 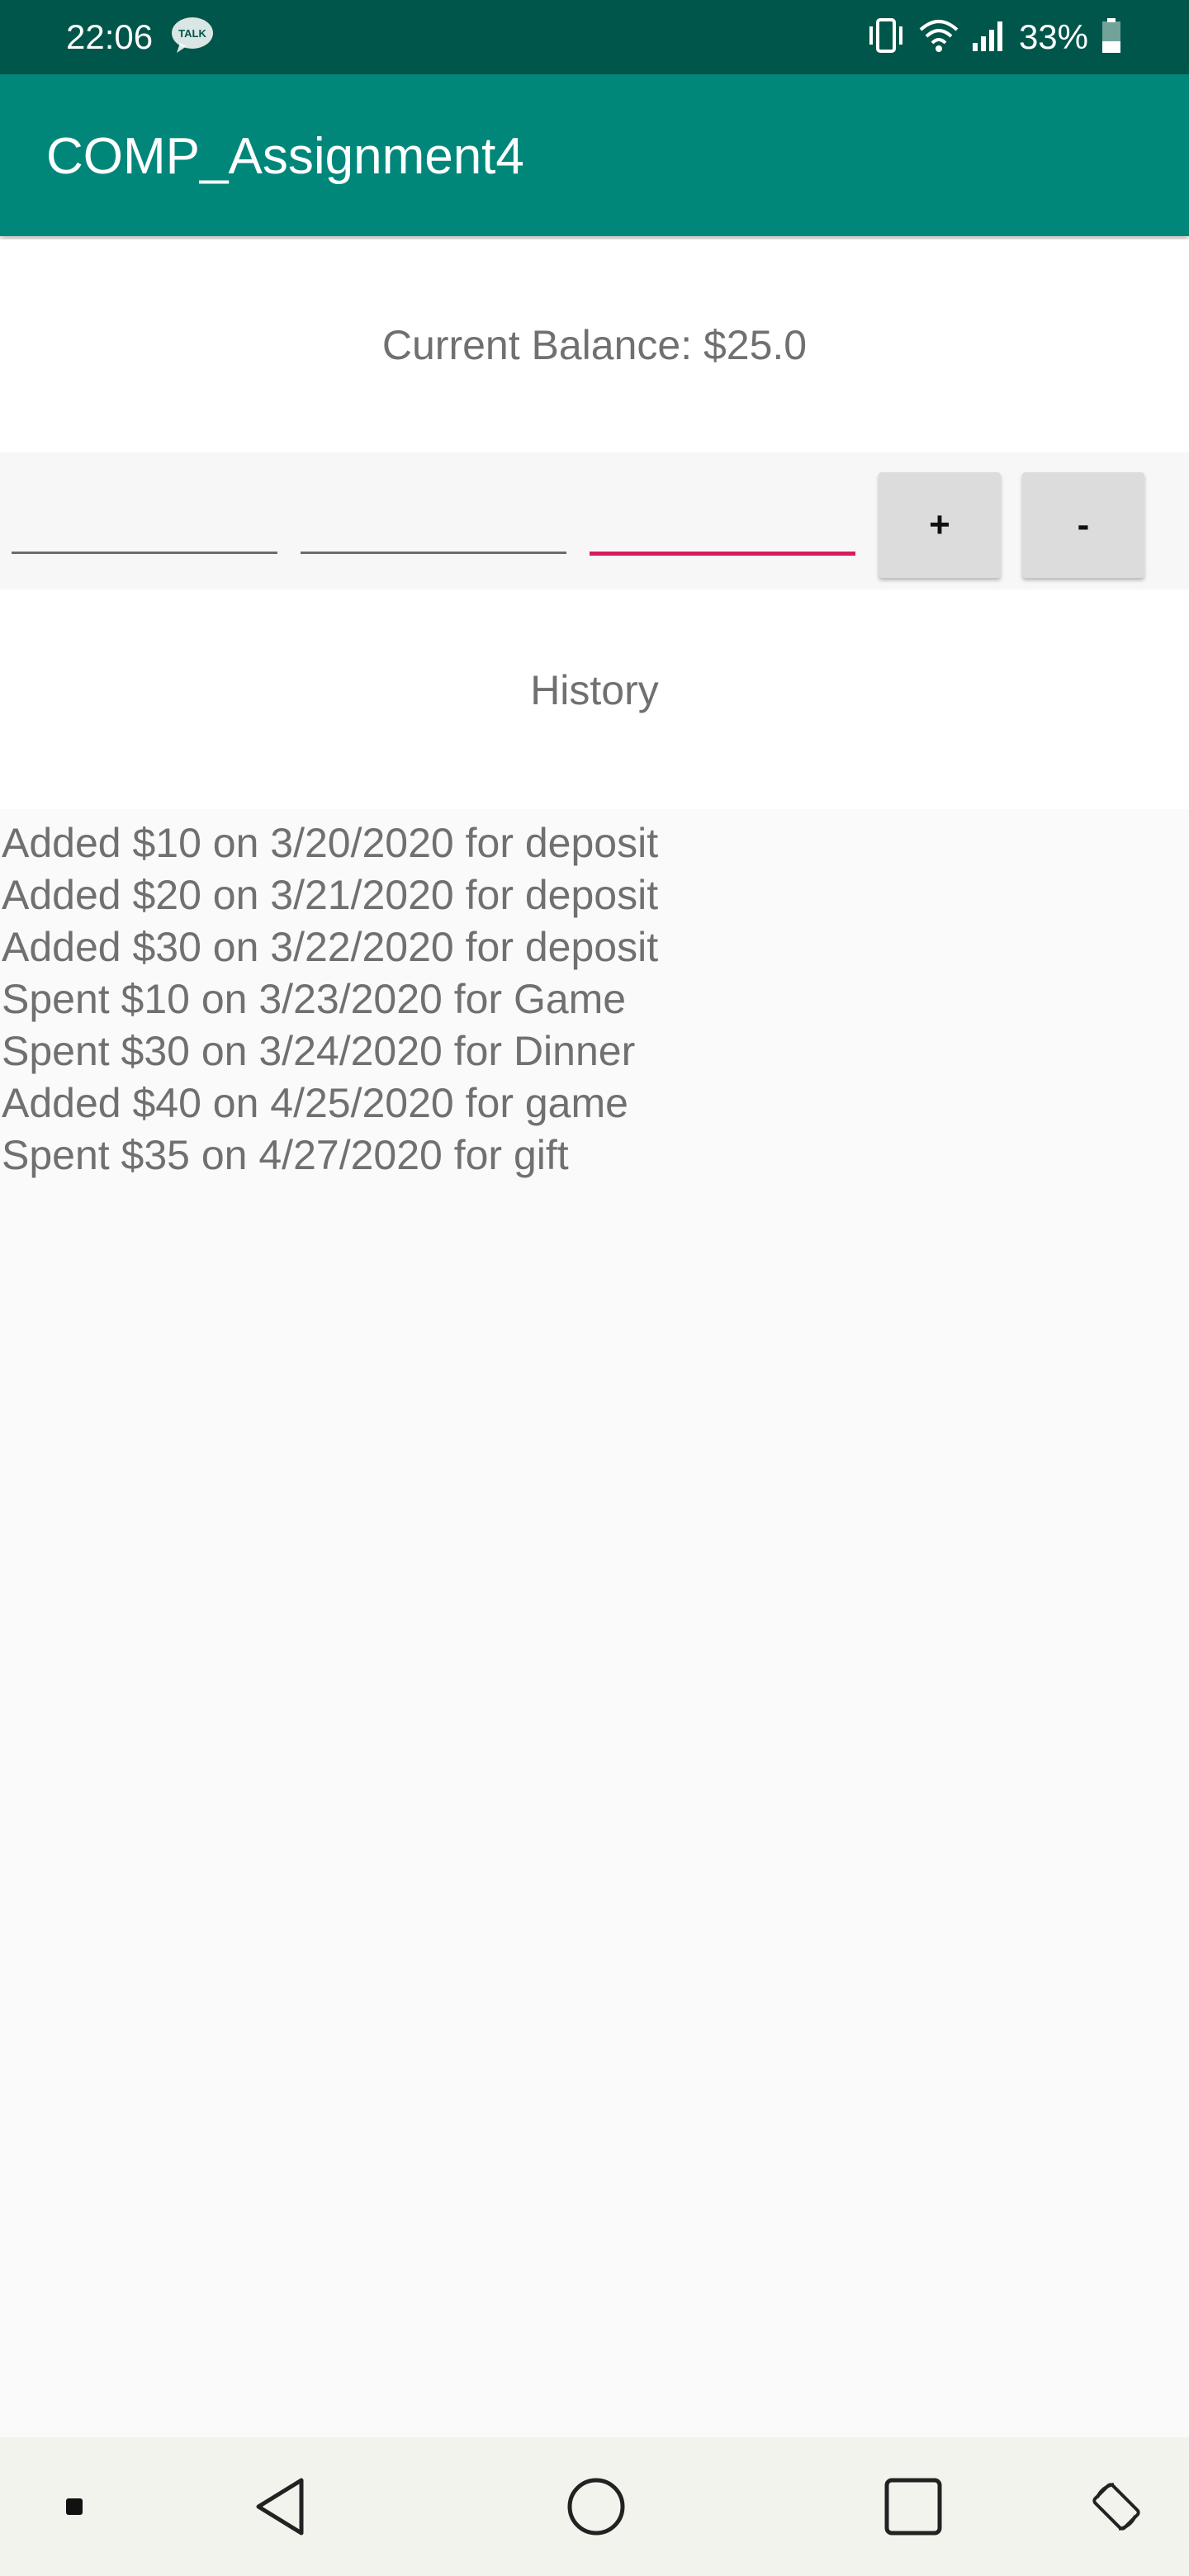 I want to click on status-time: 22:06, so click(x=110, y=36).